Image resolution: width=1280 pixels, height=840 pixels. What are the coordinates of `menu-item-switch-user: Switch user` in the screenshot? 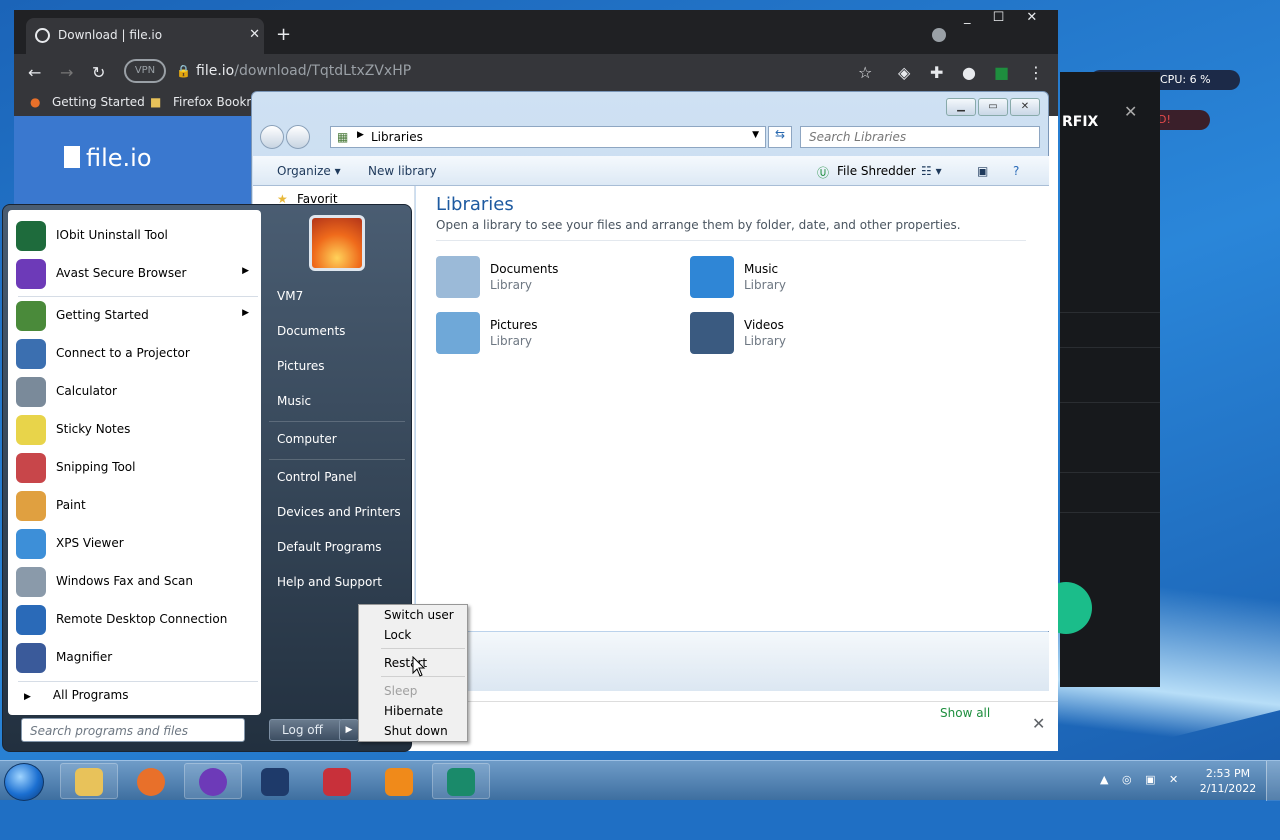 It's located at (419, 615).